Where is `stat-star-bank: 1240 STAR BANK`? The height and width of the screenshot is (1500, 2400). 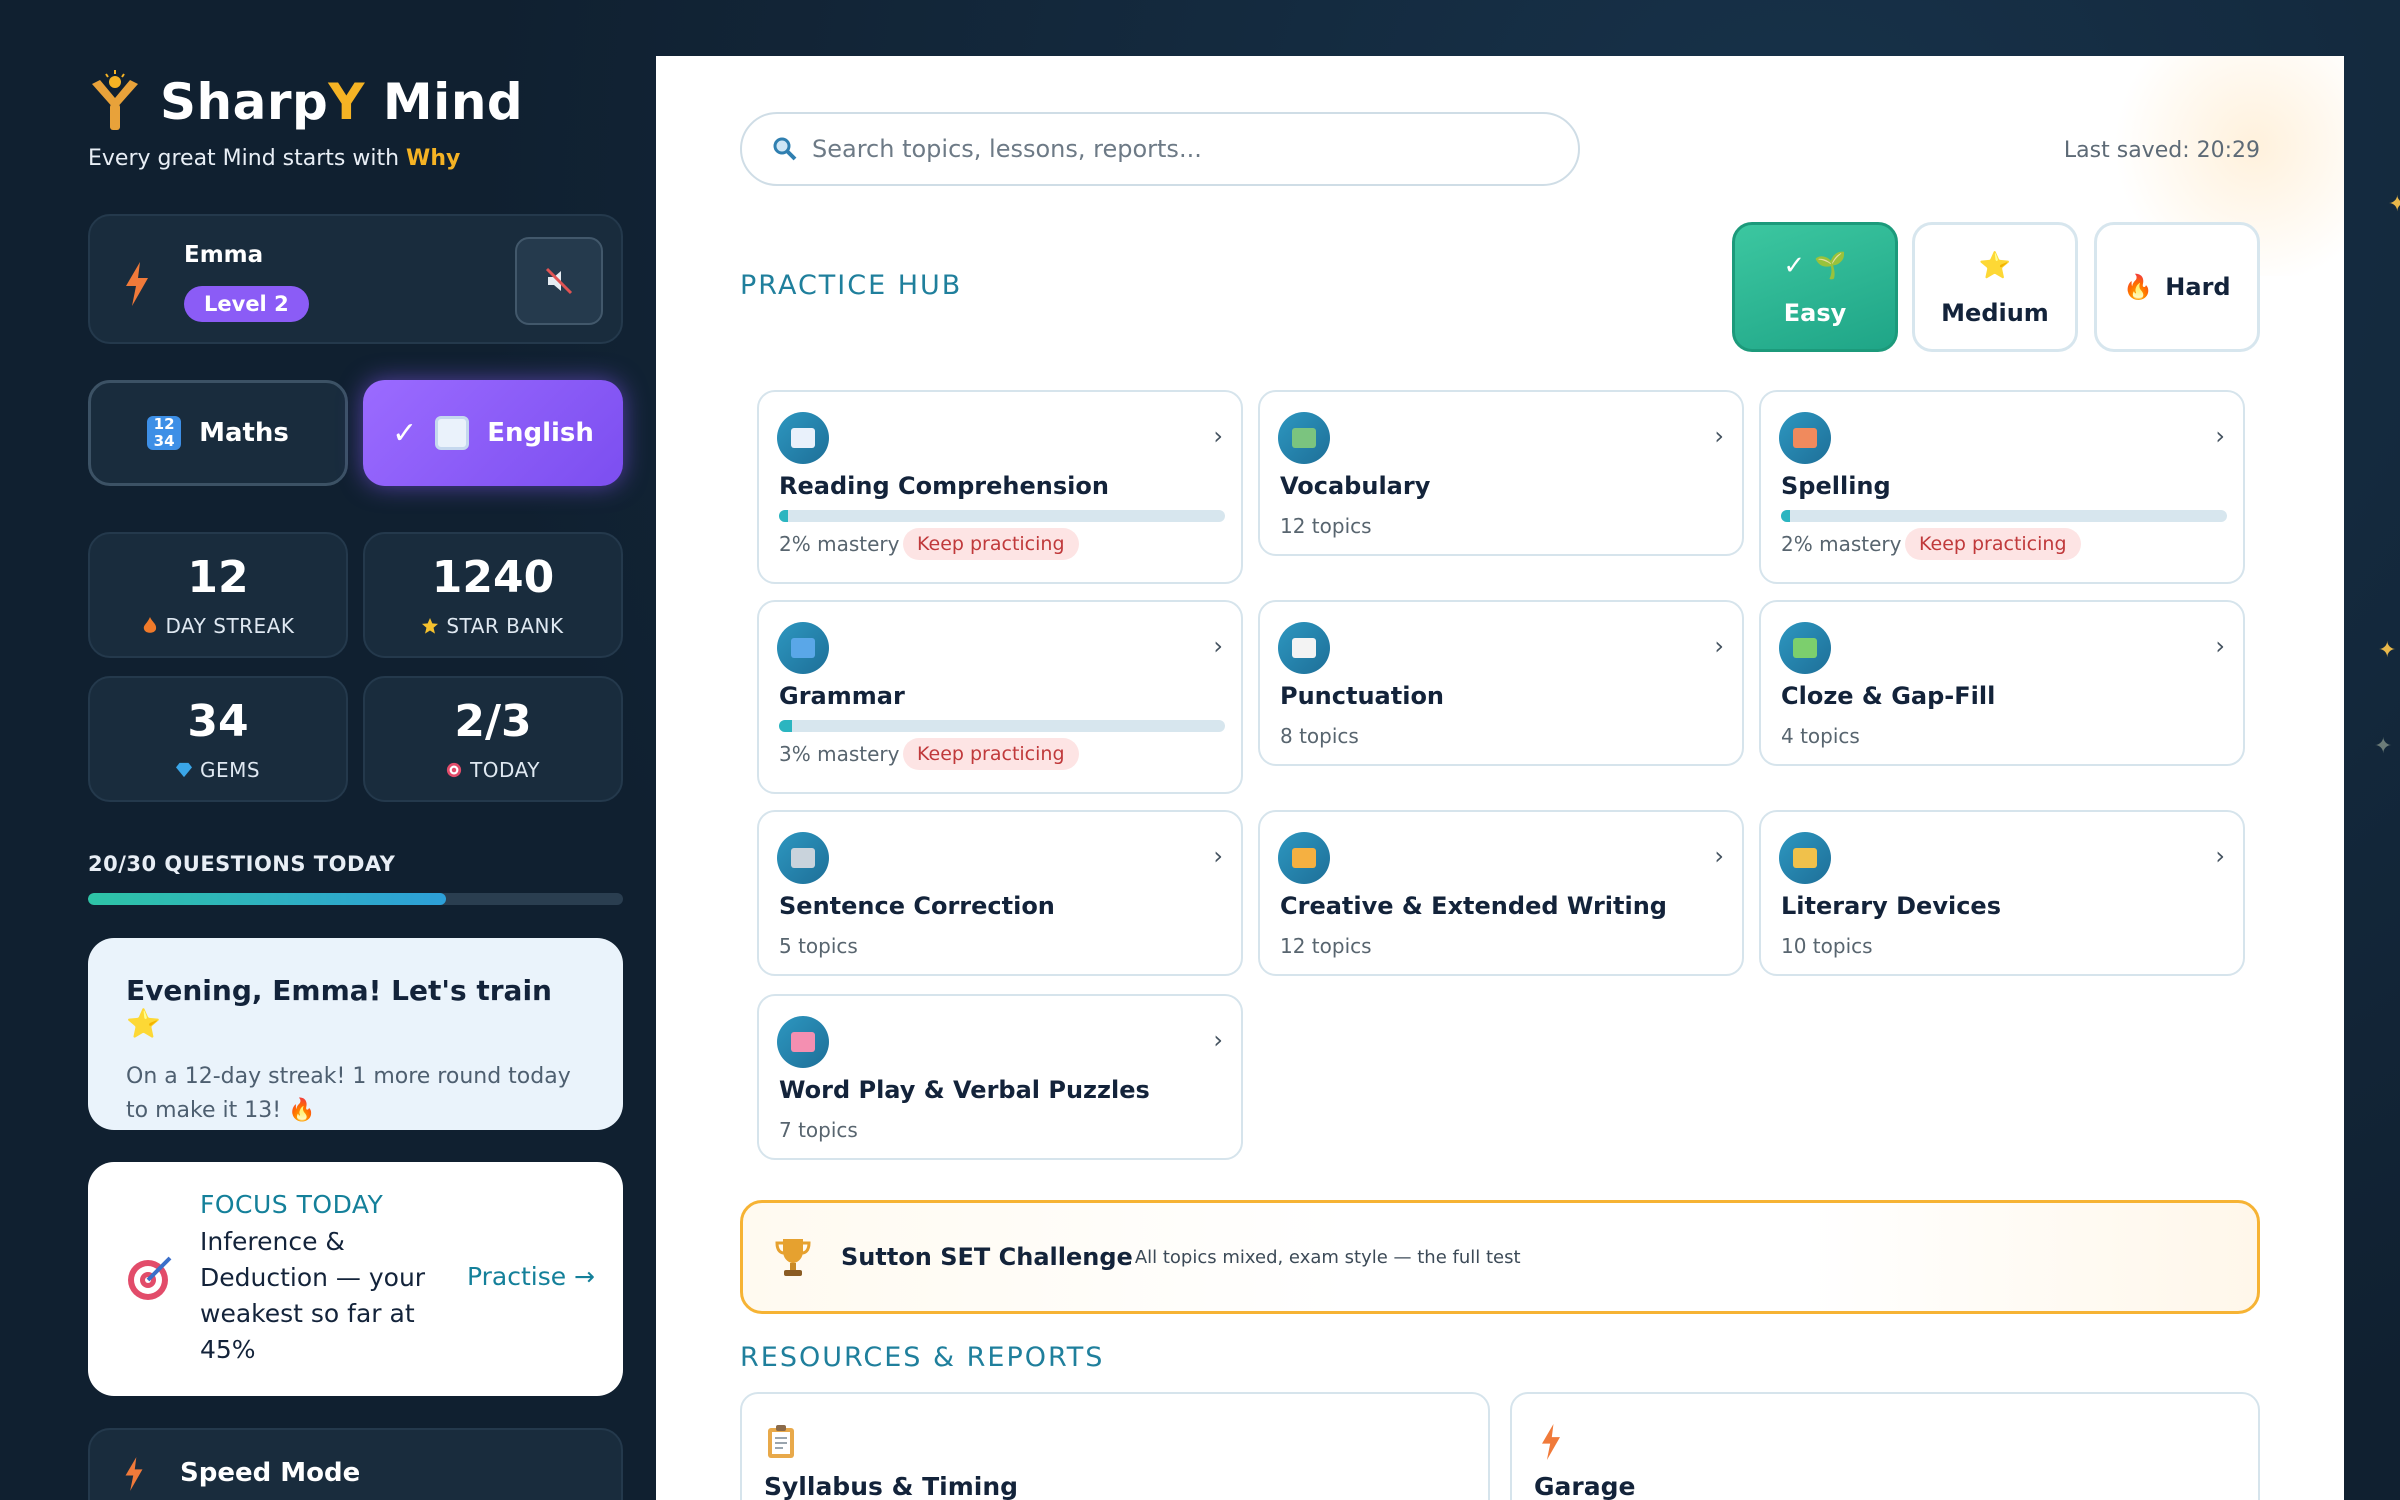
stat-star-bank: 1240 STAR BANK is located at coordinates (493, 595).